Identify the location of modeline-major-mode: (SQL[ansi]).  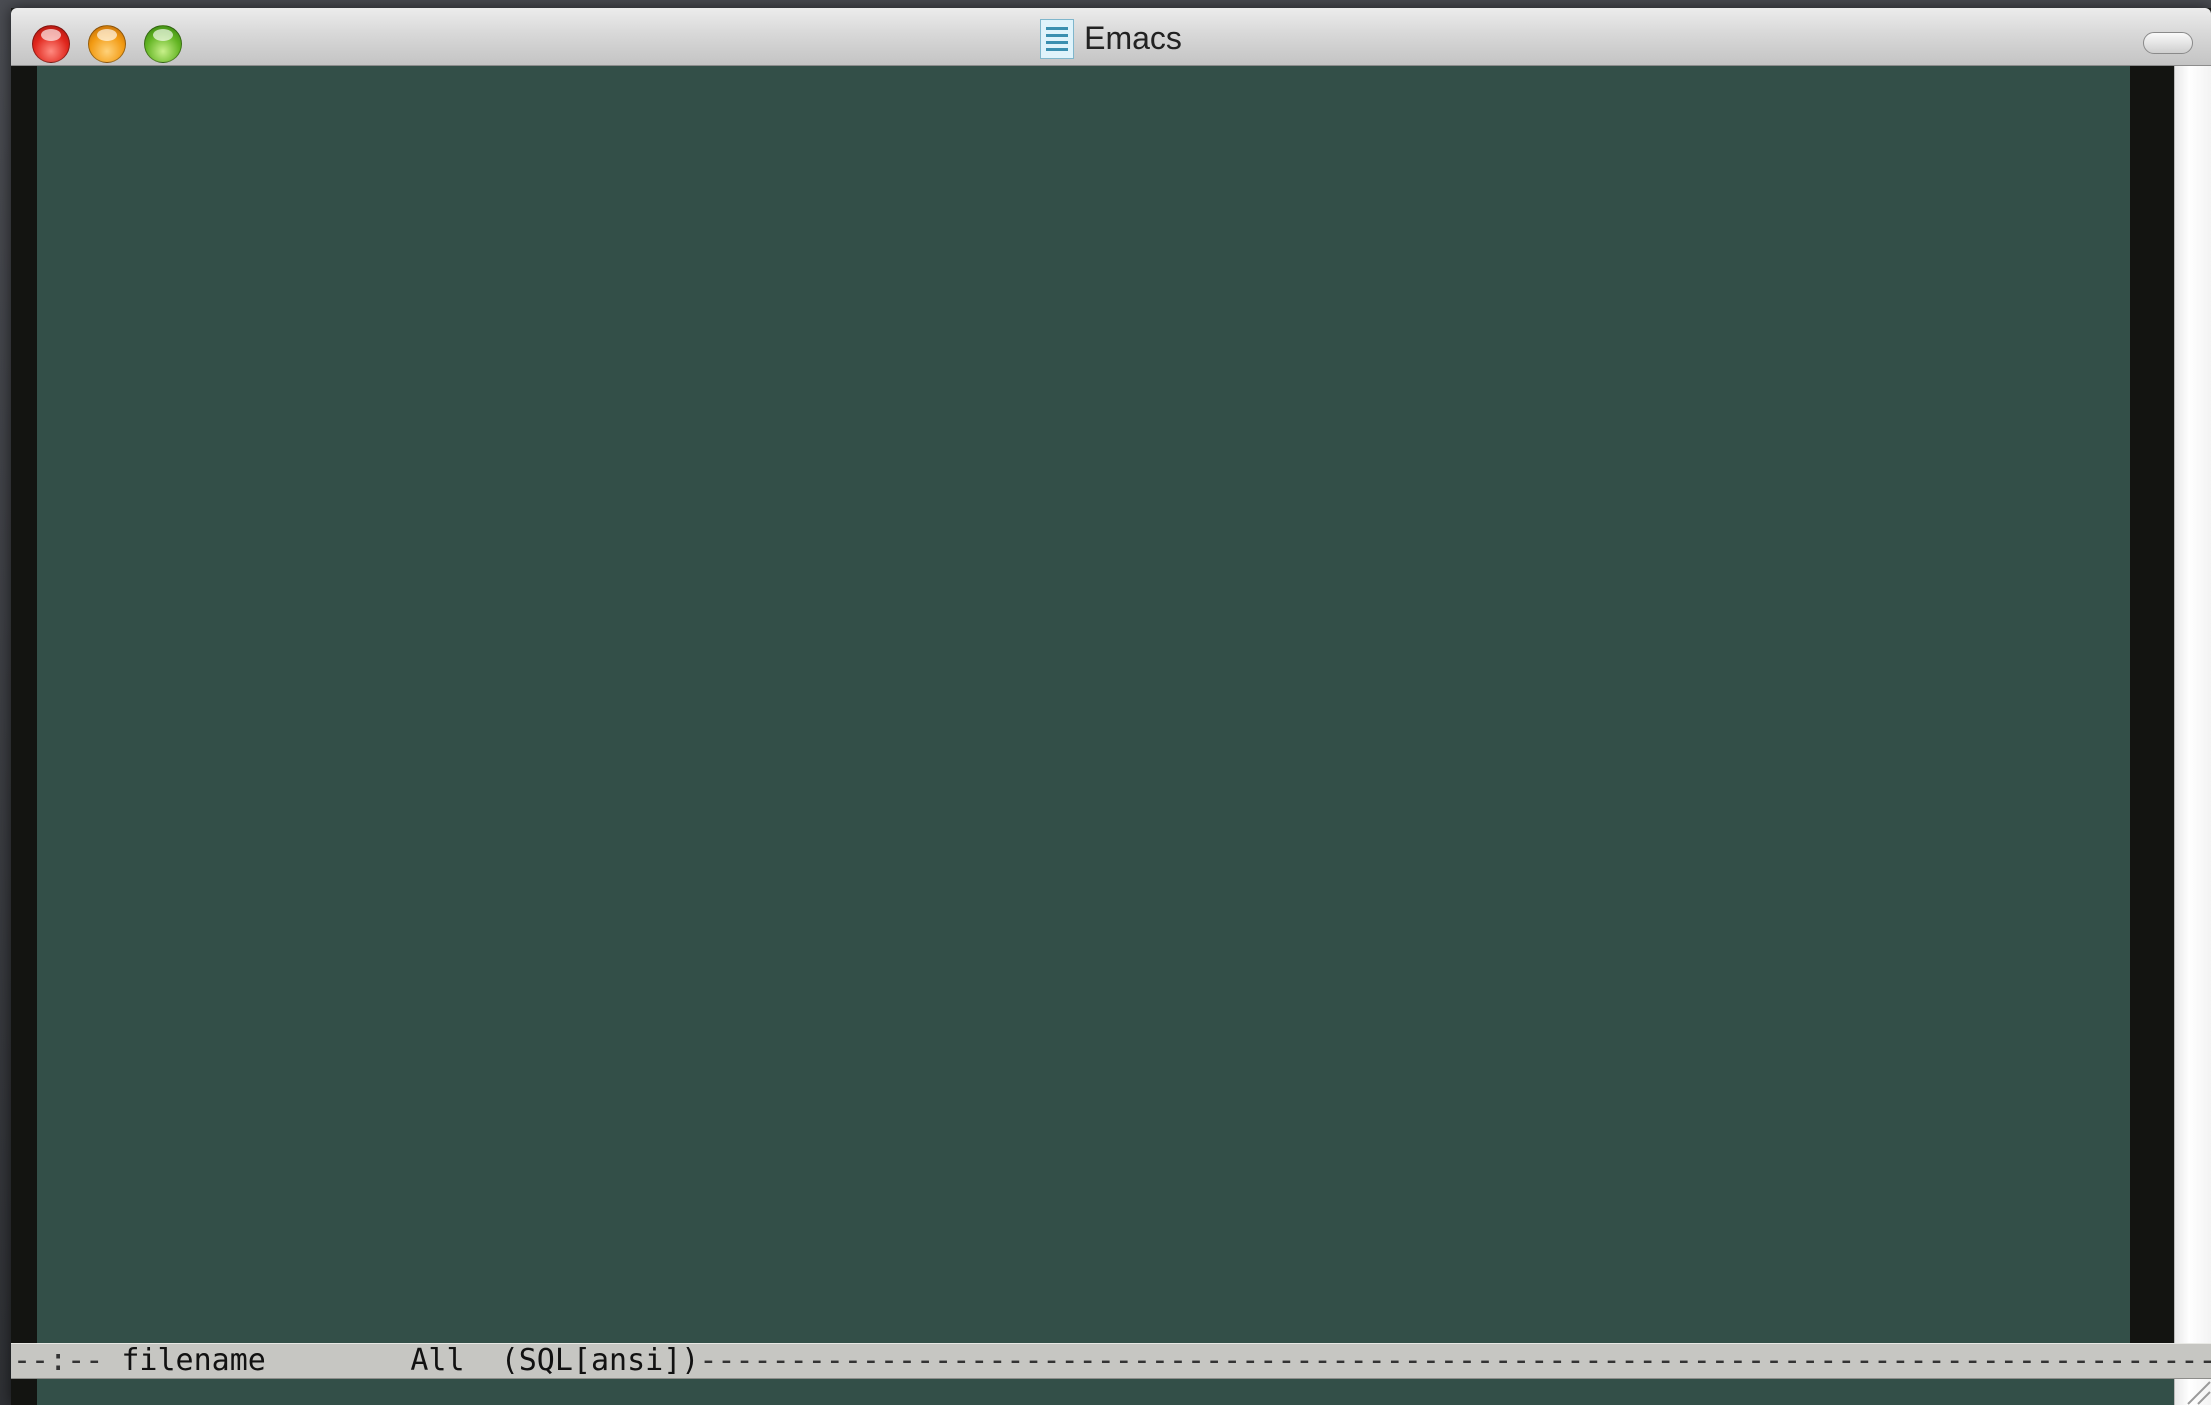
(600, 1361).